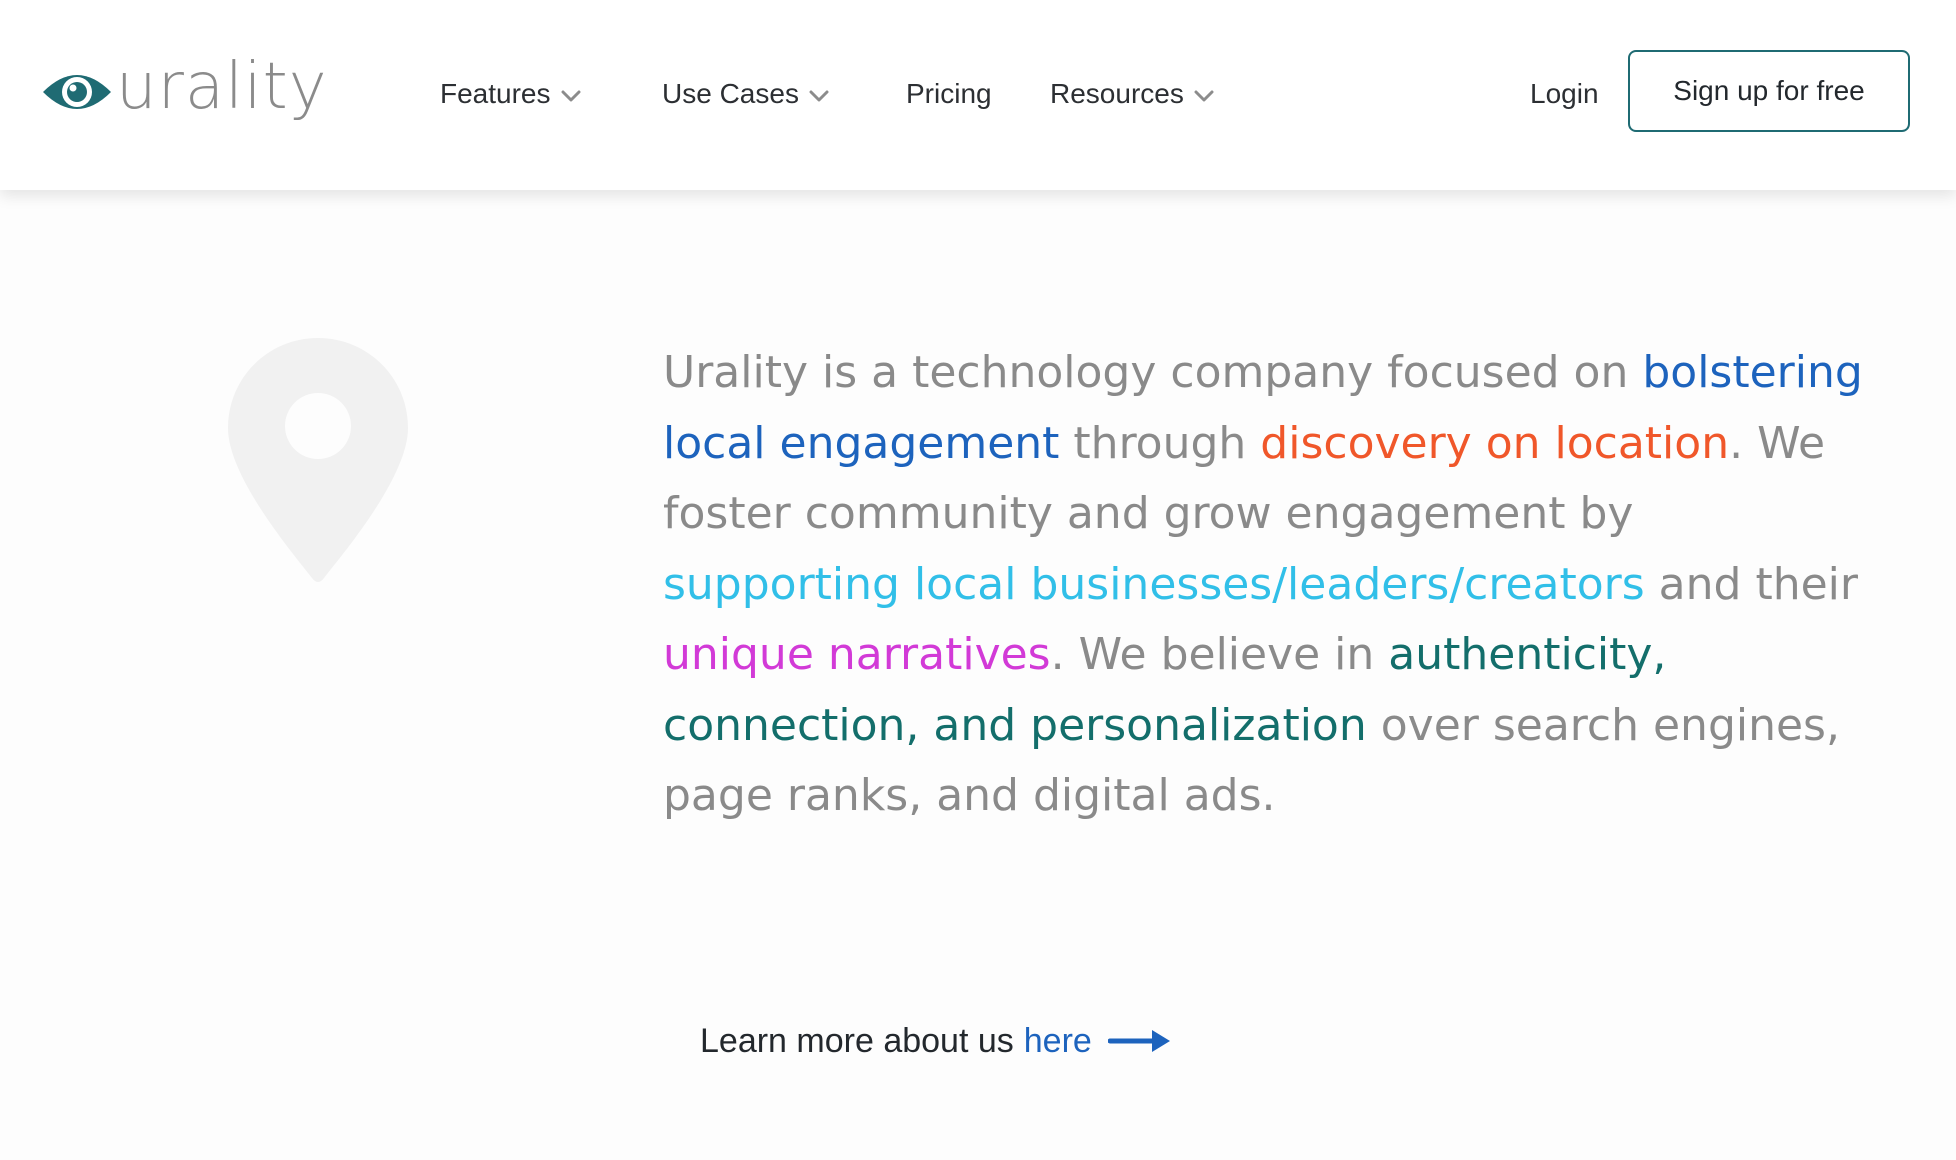 This screenshot has height=1160, width=1956. I want to click on nav-resources-label: Resources, so click(1117, 93).